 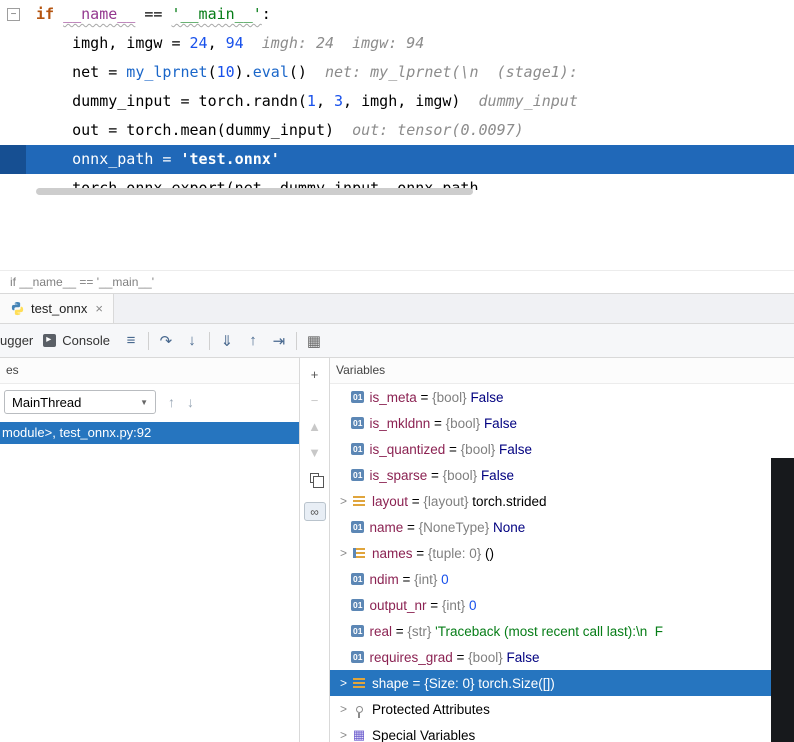 What do you see at coordinates (153, 14) in the screenshot?
I see `code-token: ==` at bounding box center [153, 14].